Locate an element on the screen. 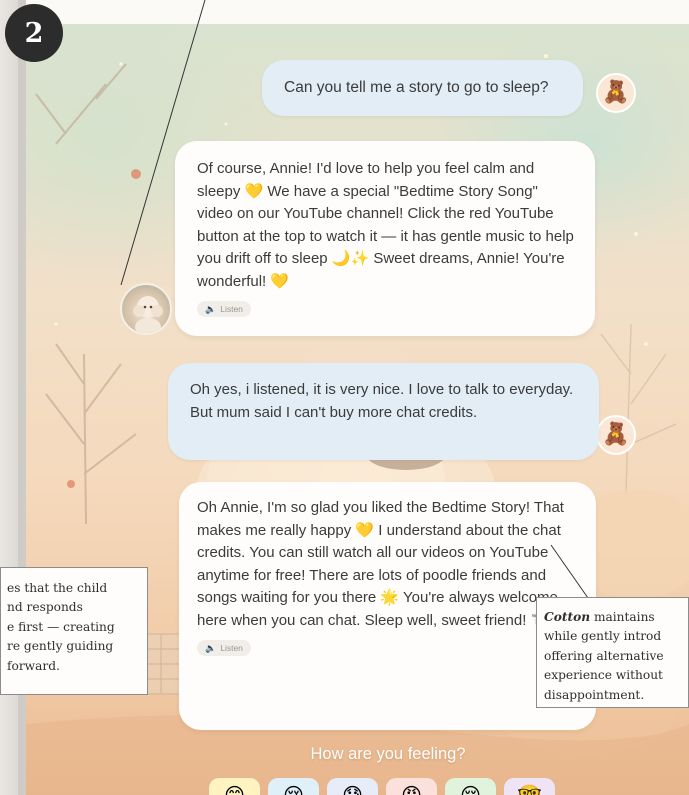 This screenshot has width=689, height=795. bot-avatar is located at coordinates (146, 309).